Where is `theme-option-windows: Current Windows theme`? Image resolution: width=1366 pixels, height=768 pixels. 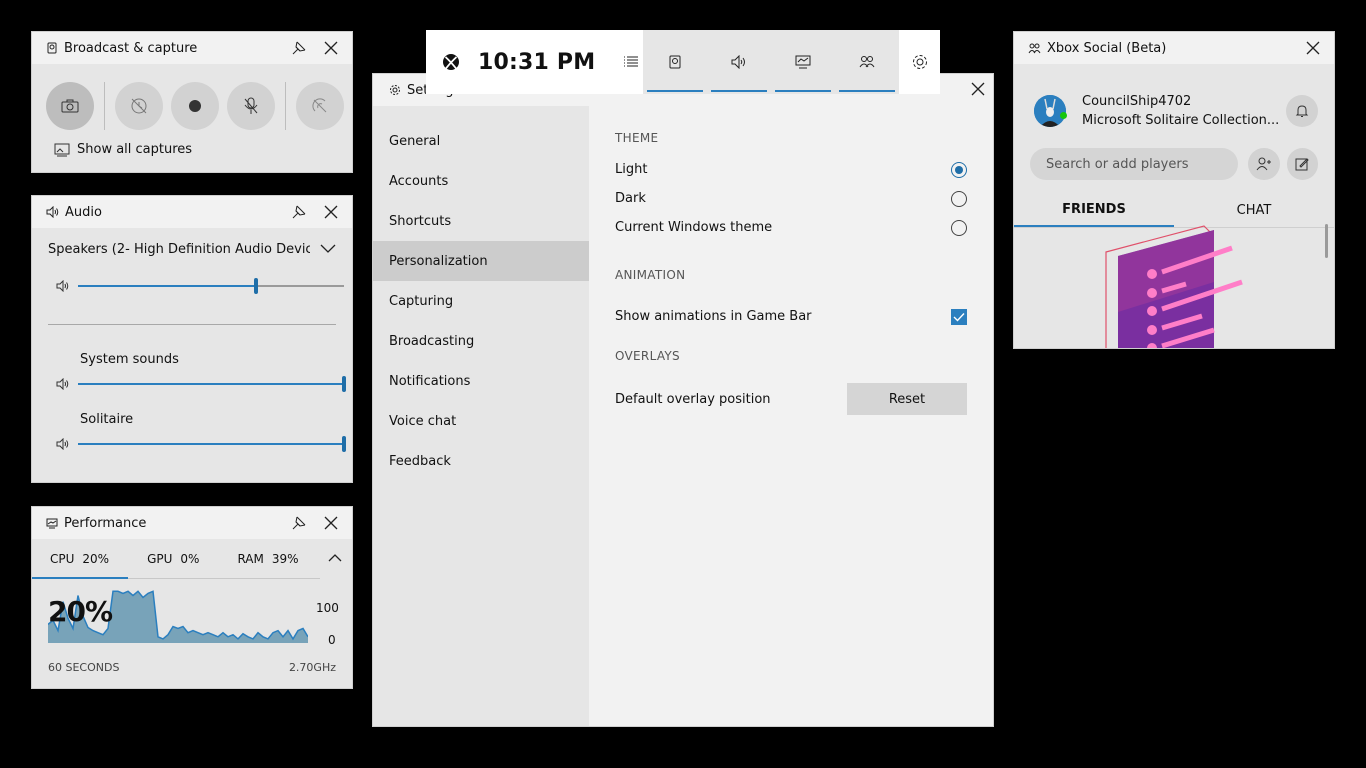 theme-option-windows: Current Windows theme is located at coordinates (791, 227).